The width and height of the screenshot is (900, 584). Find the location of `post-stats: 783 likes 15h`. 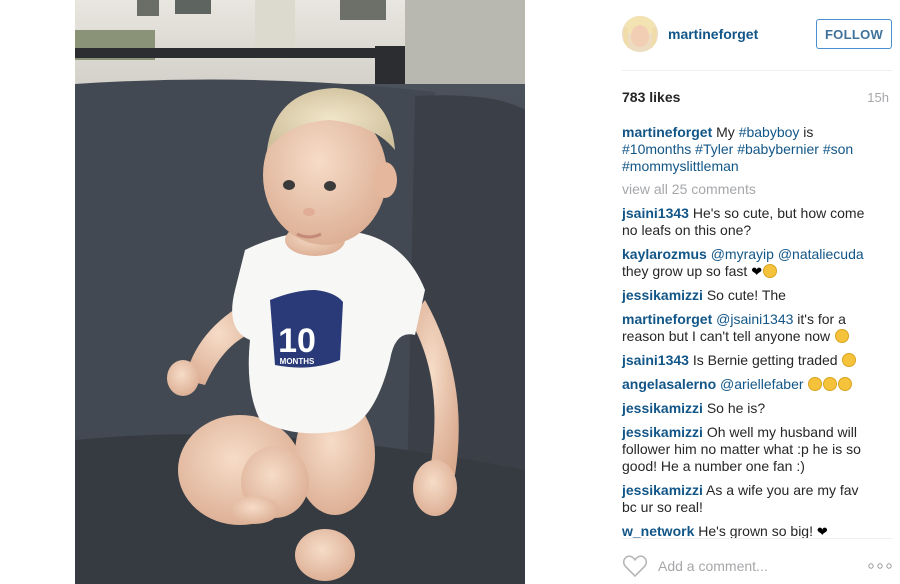

post-stats: 783 likes 15h is located at coordinates (757, 98).